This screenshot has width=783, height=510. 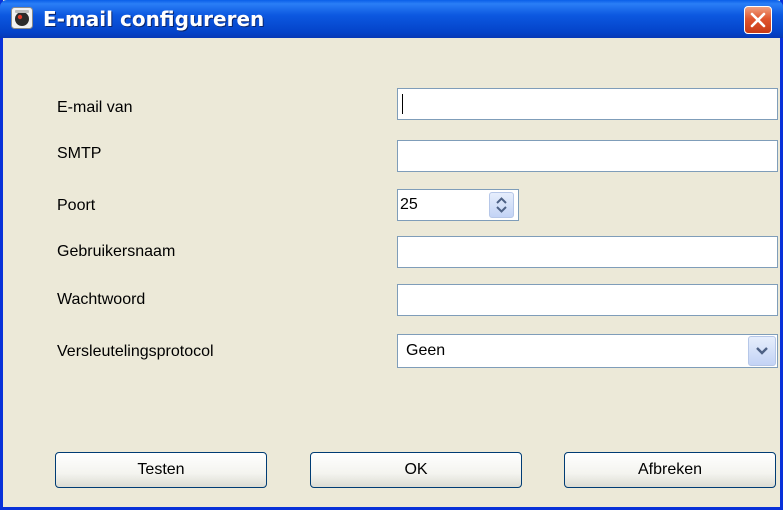 What do you see at coordinates (587, 252) in the screenshot?
I see `username-input` at bounding box center [587, 252].